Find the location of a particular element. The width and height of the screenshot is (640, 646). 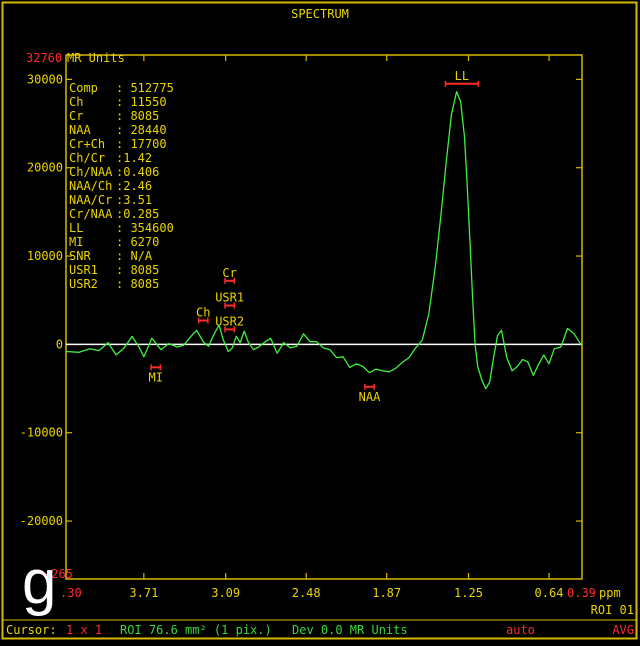

metabolite-value: : 6270 is located at coordinates (137, 242).